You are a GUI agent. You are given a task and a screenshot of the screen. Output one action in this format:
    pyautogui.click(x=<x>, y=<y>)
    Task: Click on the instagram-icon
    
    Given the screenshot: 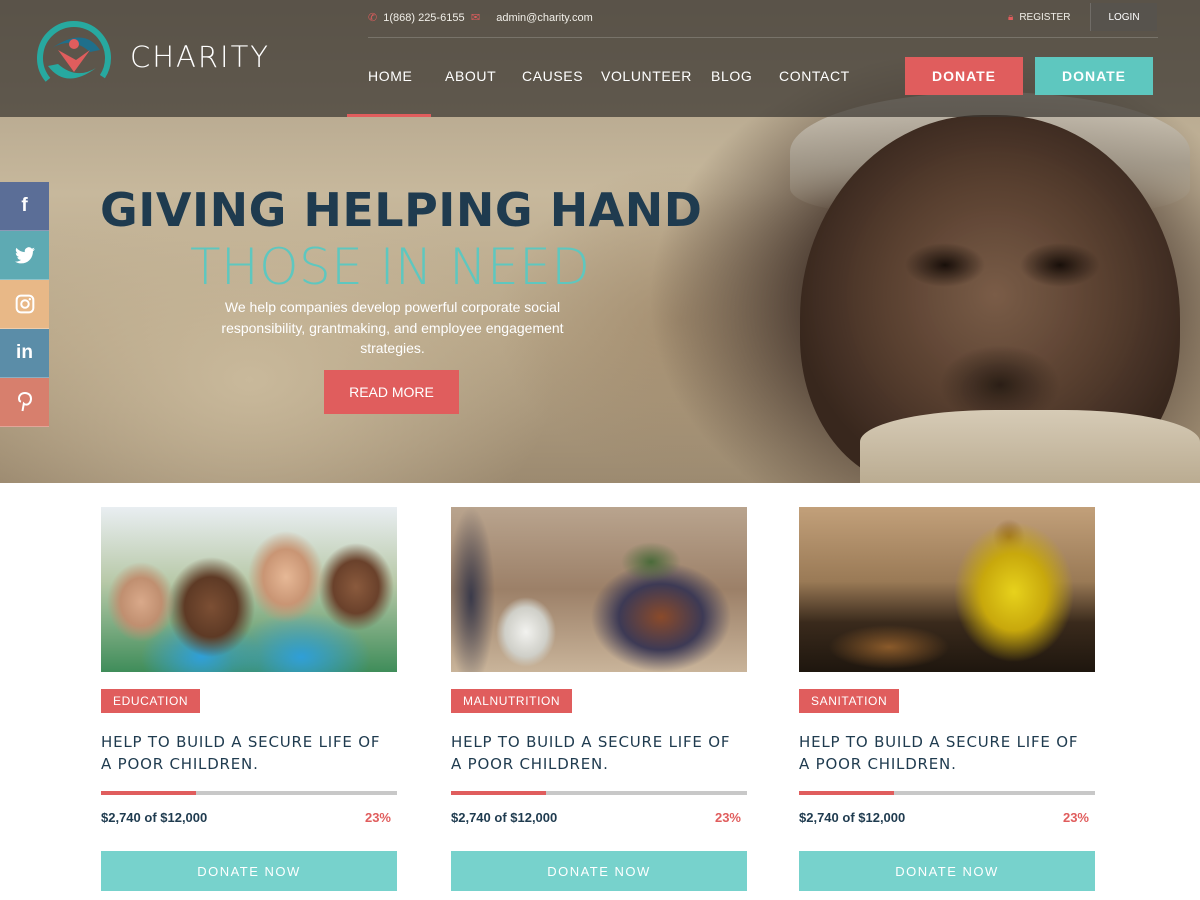 What is the action you would take?
    pyautogui.click(x=24, y=304)
    